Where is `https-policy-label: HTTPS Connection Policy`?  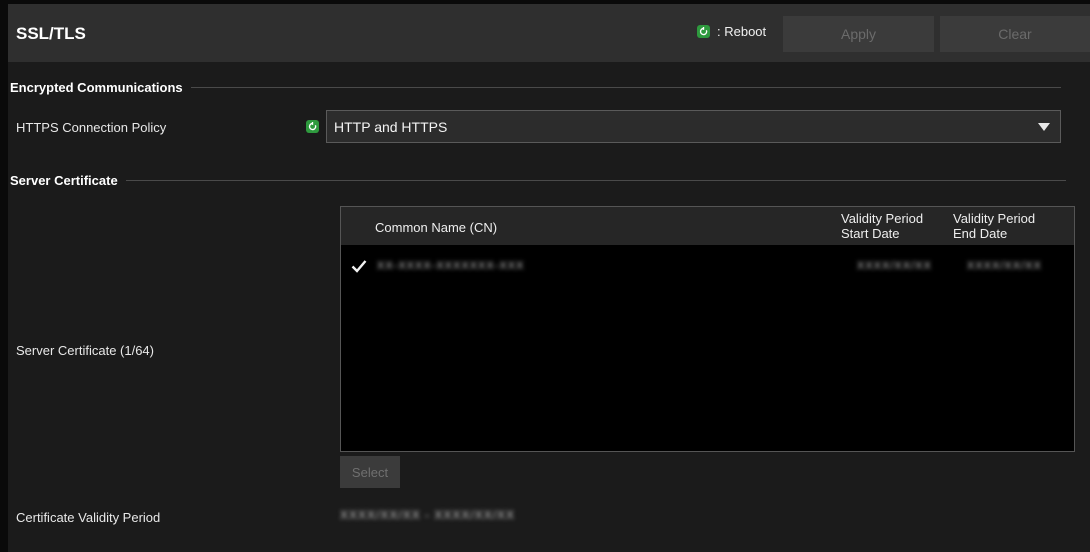 https-policy-label: HTTPS Connection Policy is located at coordinates (91, 127).